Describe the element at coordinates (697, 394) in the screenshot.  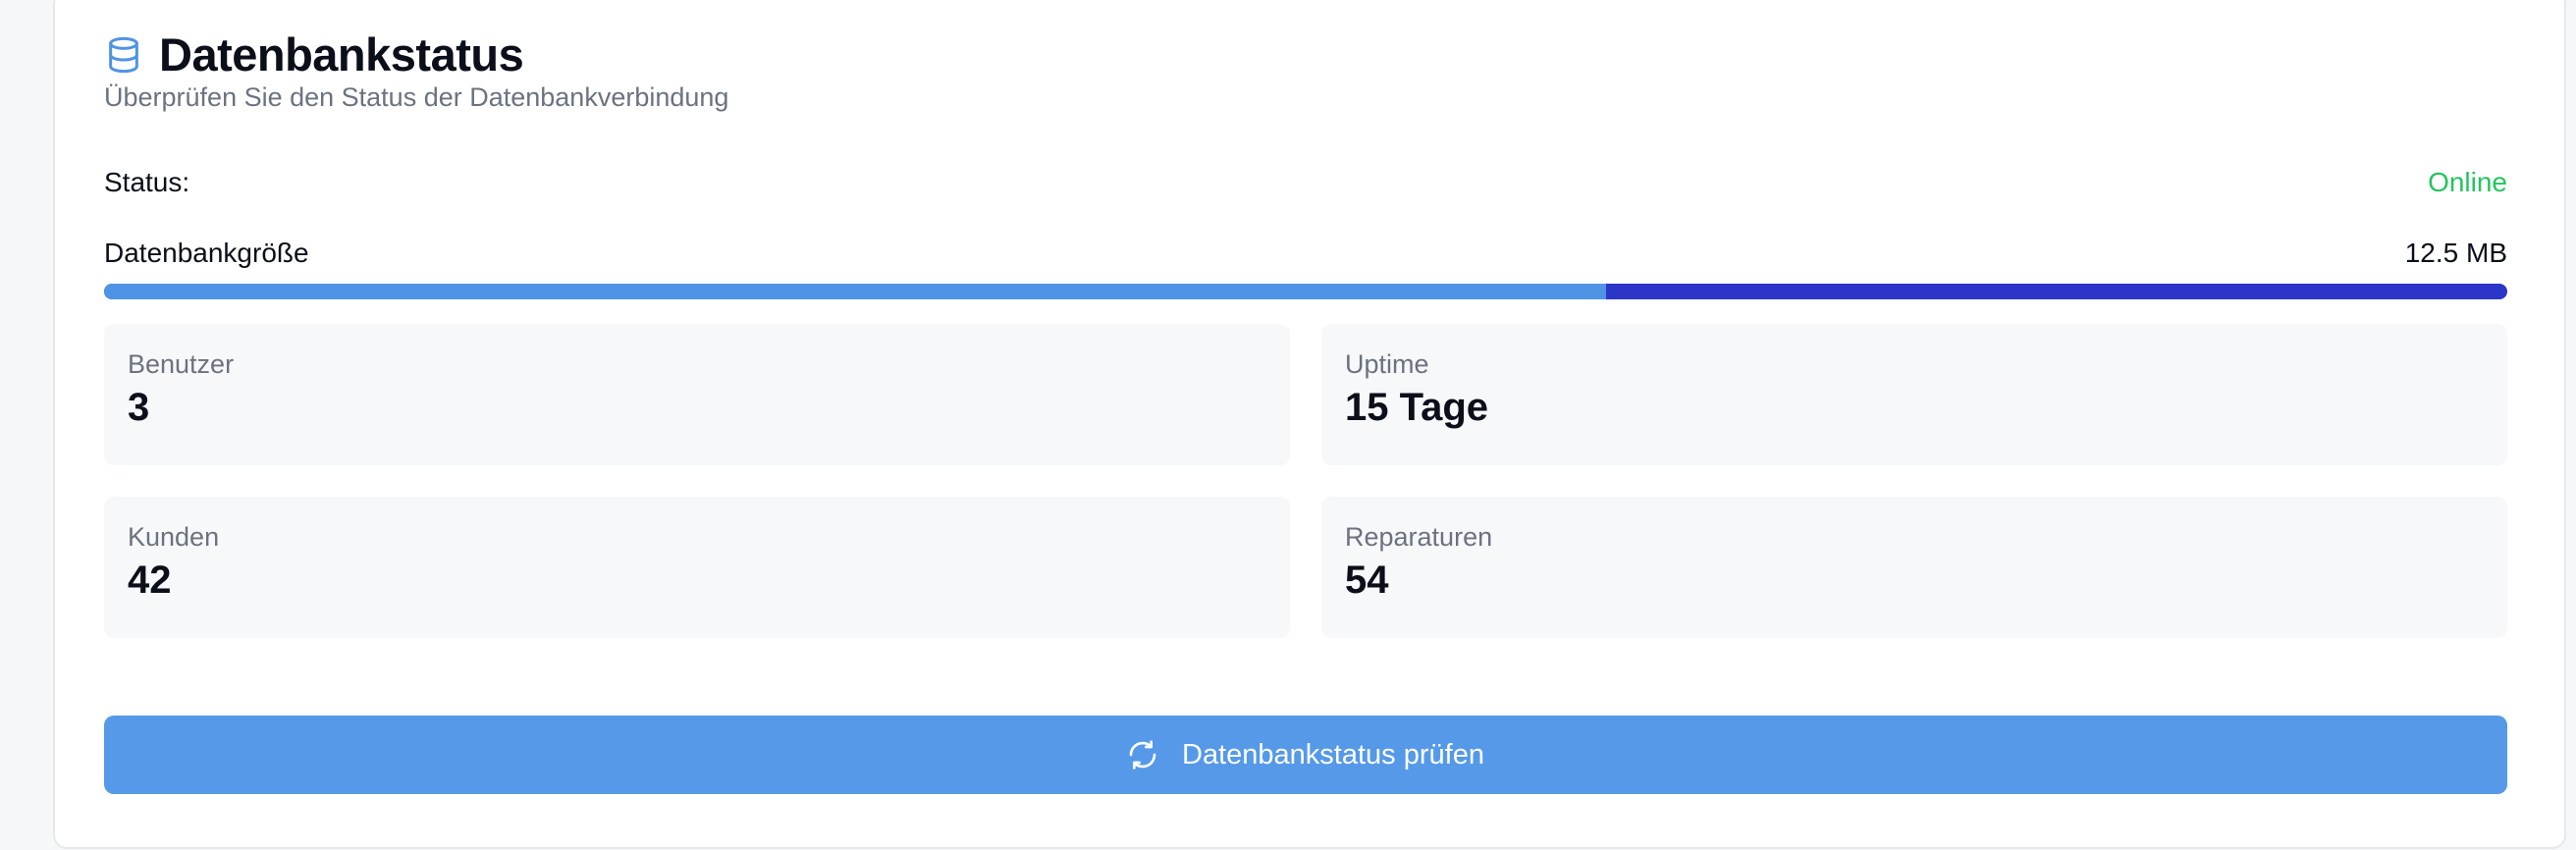
I see `stat-card-users: Benutzer 3` at that location.